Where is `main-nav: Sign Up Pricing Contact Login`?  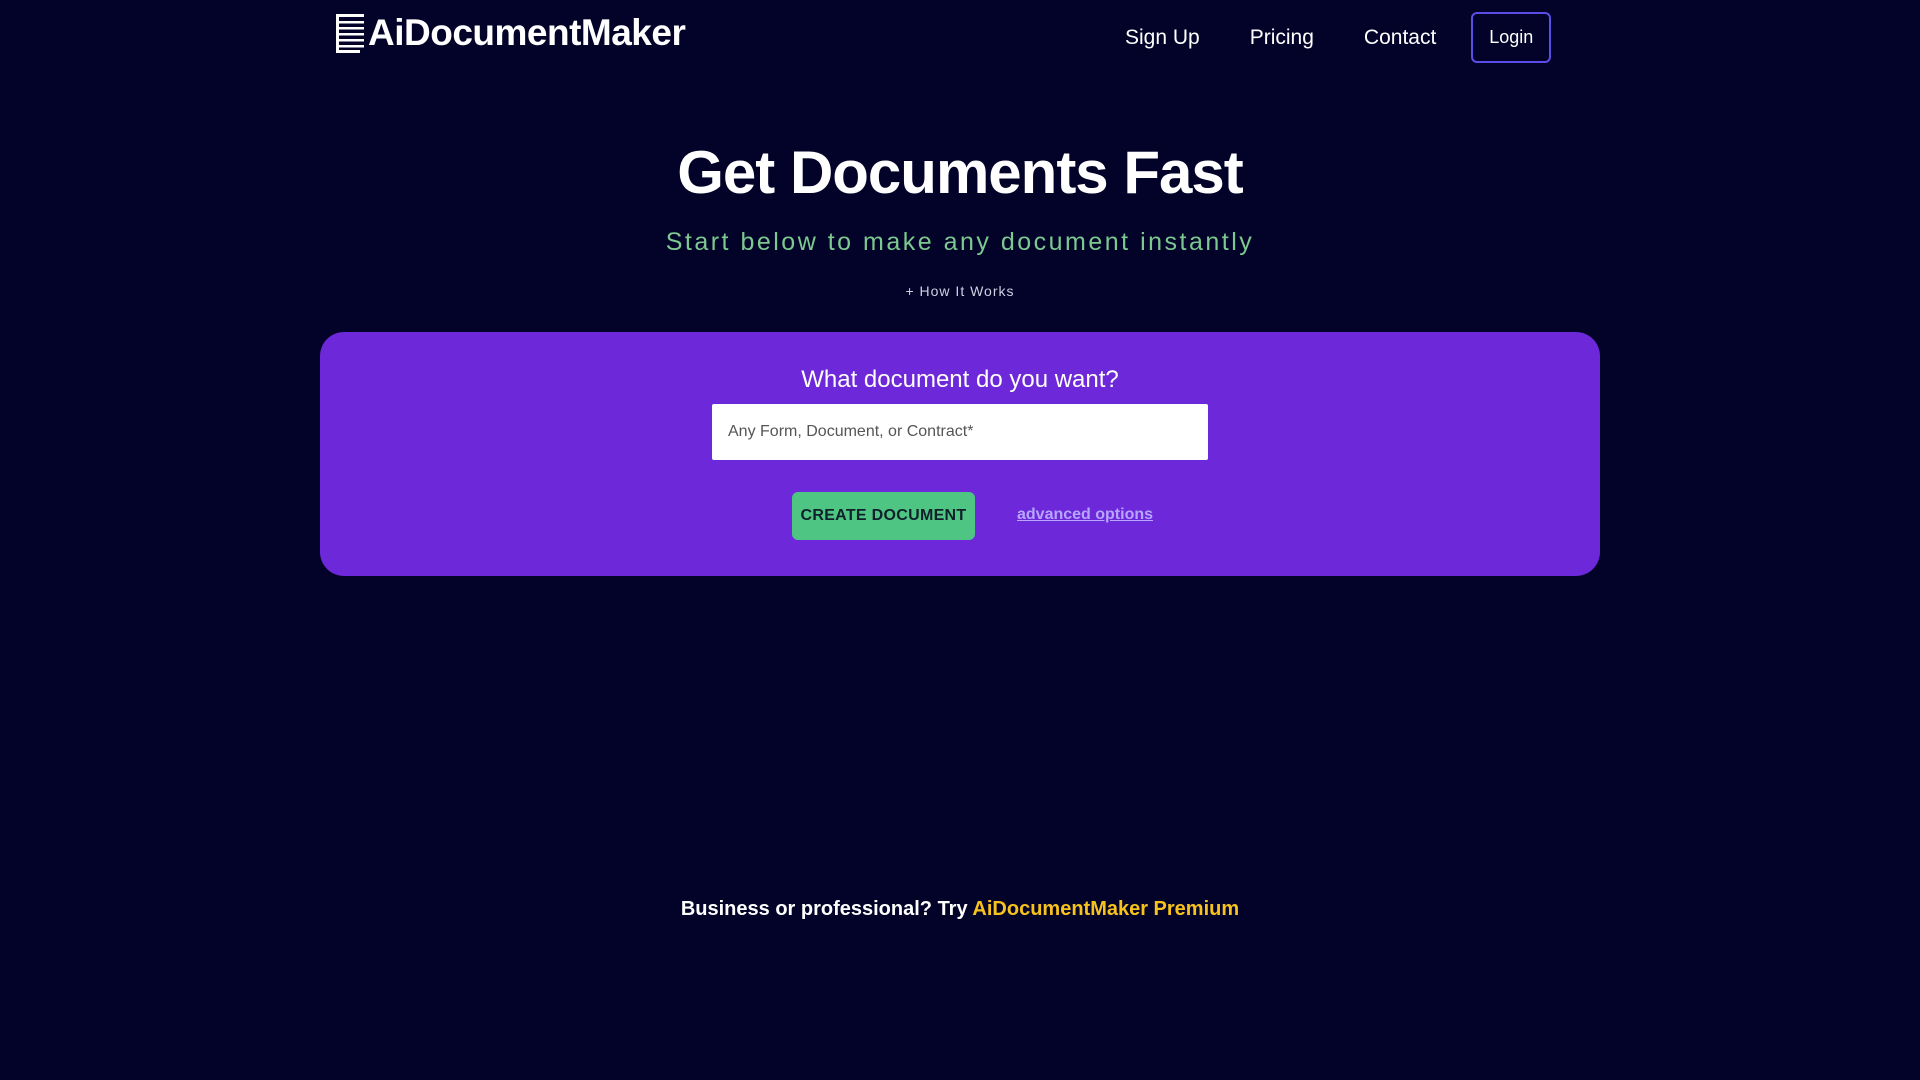
main-nav: Sign Up Pricing Contact Login is located at coordinates (1326, 37).